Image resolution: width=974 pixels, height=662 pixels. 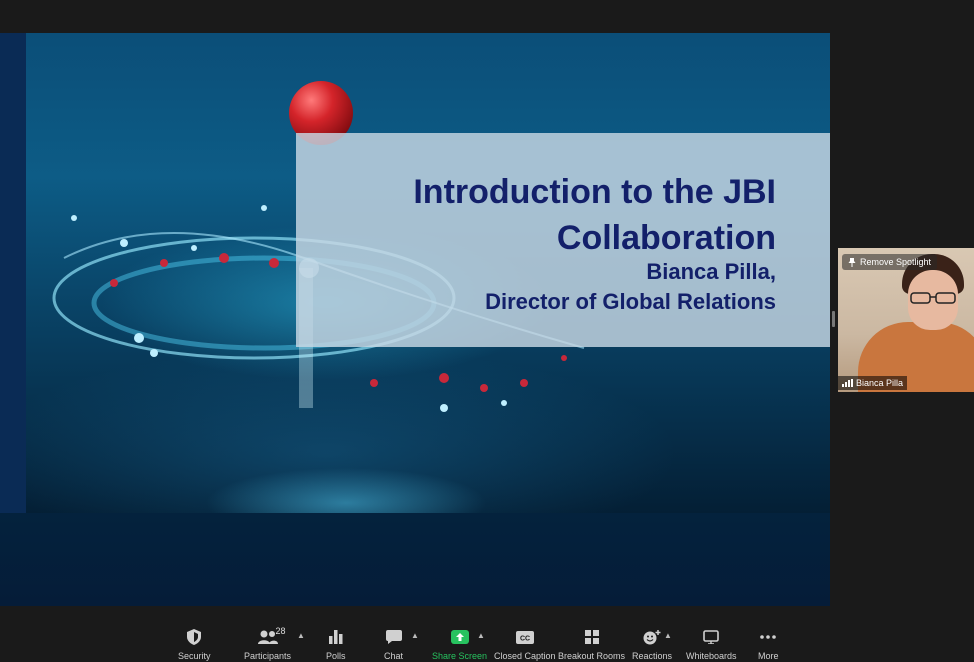 I want to click on breakout-rooms-label: Breakout Rooms, so click(x=592, y=656).